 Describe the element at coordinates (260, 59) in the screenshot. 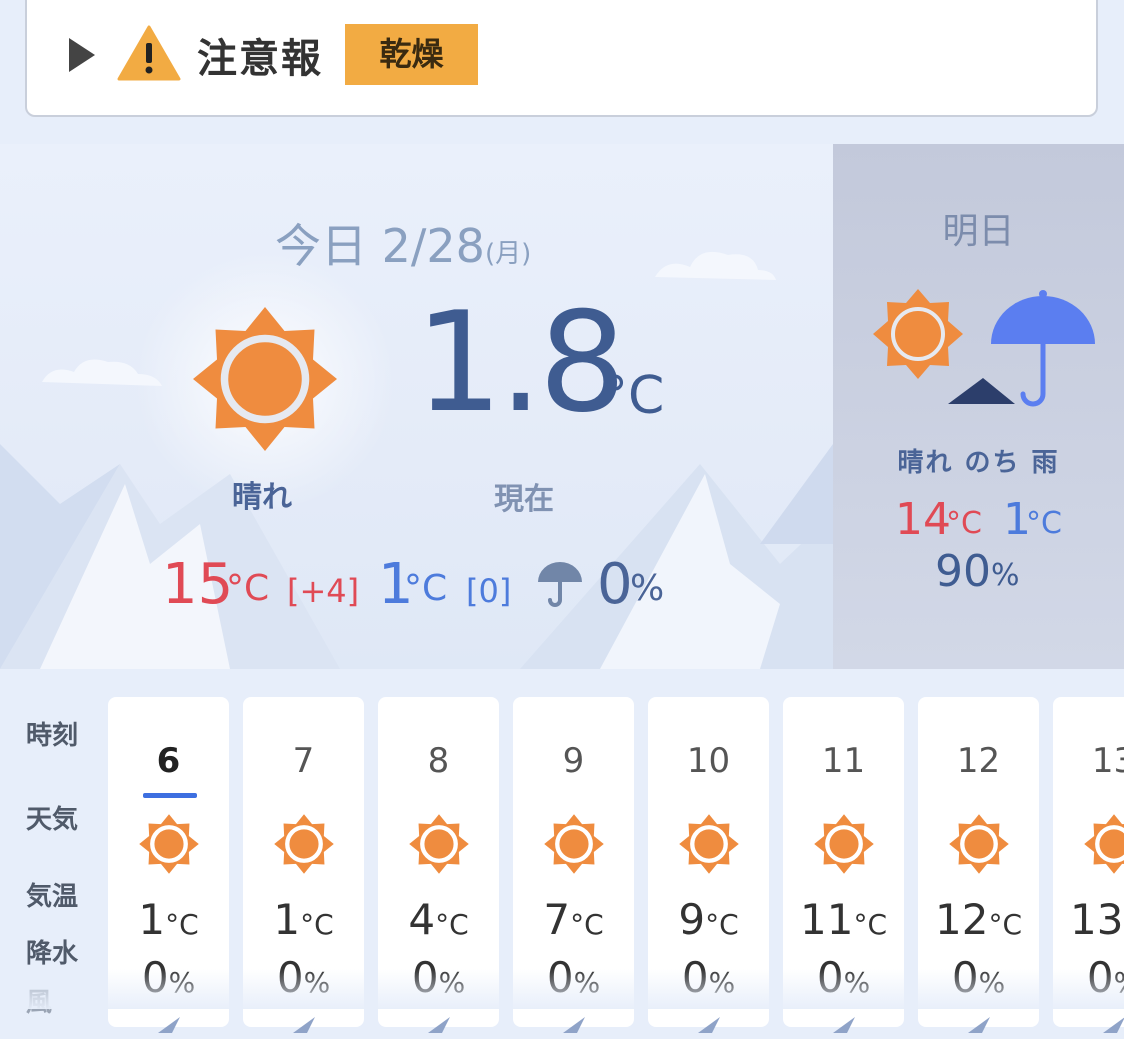

I see `alert-title: 注意報` at that location.